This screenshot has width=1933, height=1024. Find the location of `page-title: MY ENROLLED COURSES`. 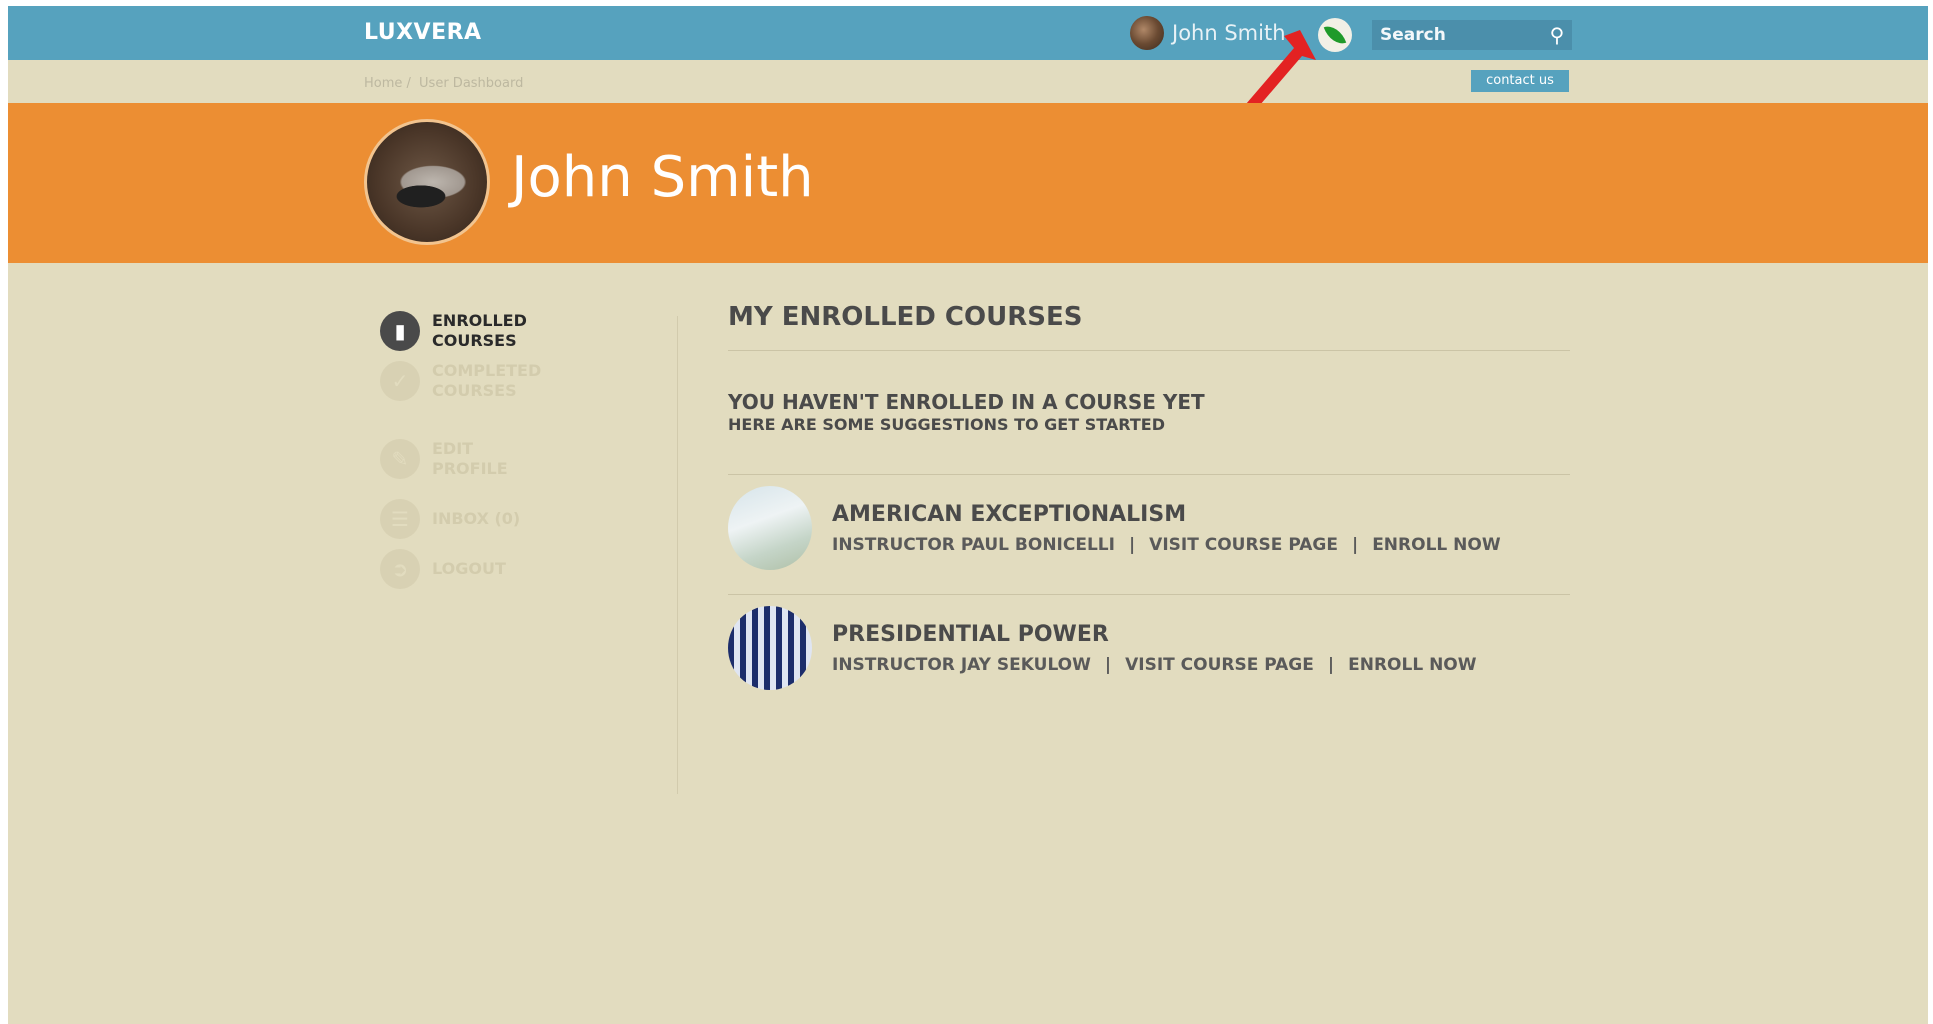

page-title: MY ENROLLED COURSES is located at coordinates (905, 317).